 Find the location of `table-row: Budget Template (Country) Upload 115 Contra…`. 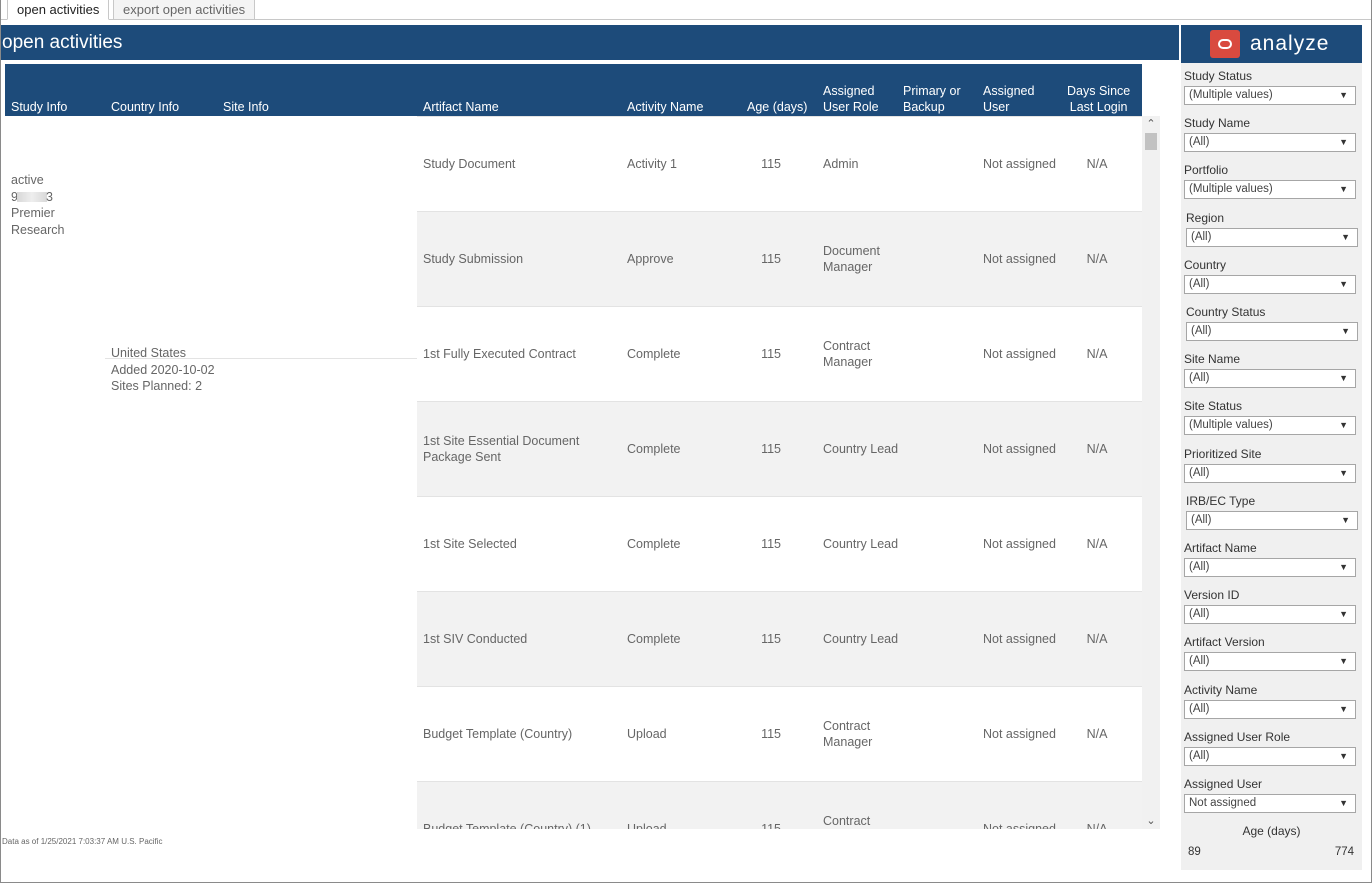

table-row: Budget Template (Country) Upload 115 Contra… is located at coordinates (779, 733).